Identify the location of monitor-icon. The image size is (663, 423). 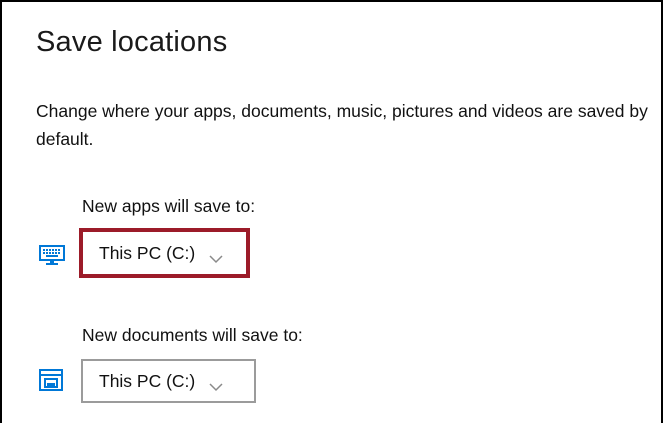
(52, 255).